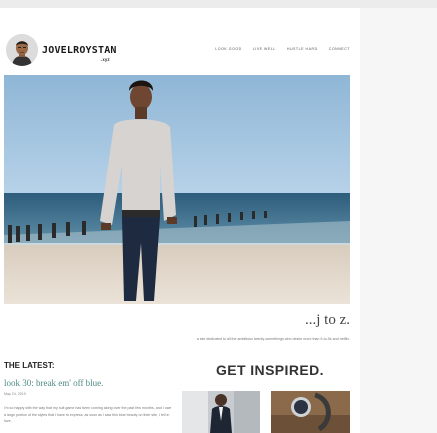 The height and width of the screenshot is (433, 437). Describe the element at coordinates (228, 49) in the screenshot. I see `nav-look-good: LOOK GOOD` at that location.